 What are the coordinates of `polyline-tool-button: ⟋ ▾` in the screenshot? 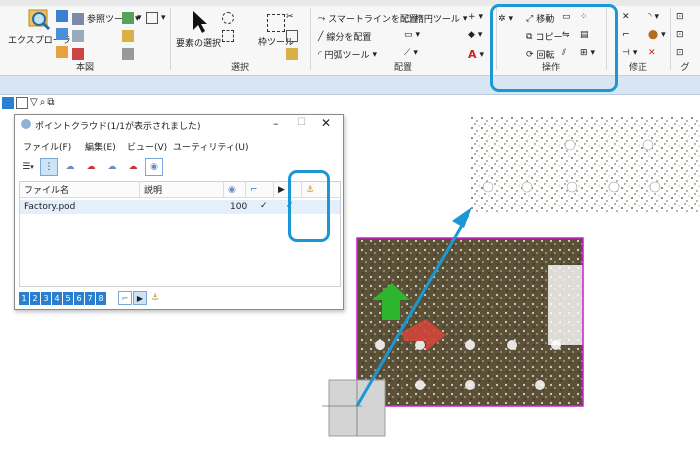 It's located at (411, 53).